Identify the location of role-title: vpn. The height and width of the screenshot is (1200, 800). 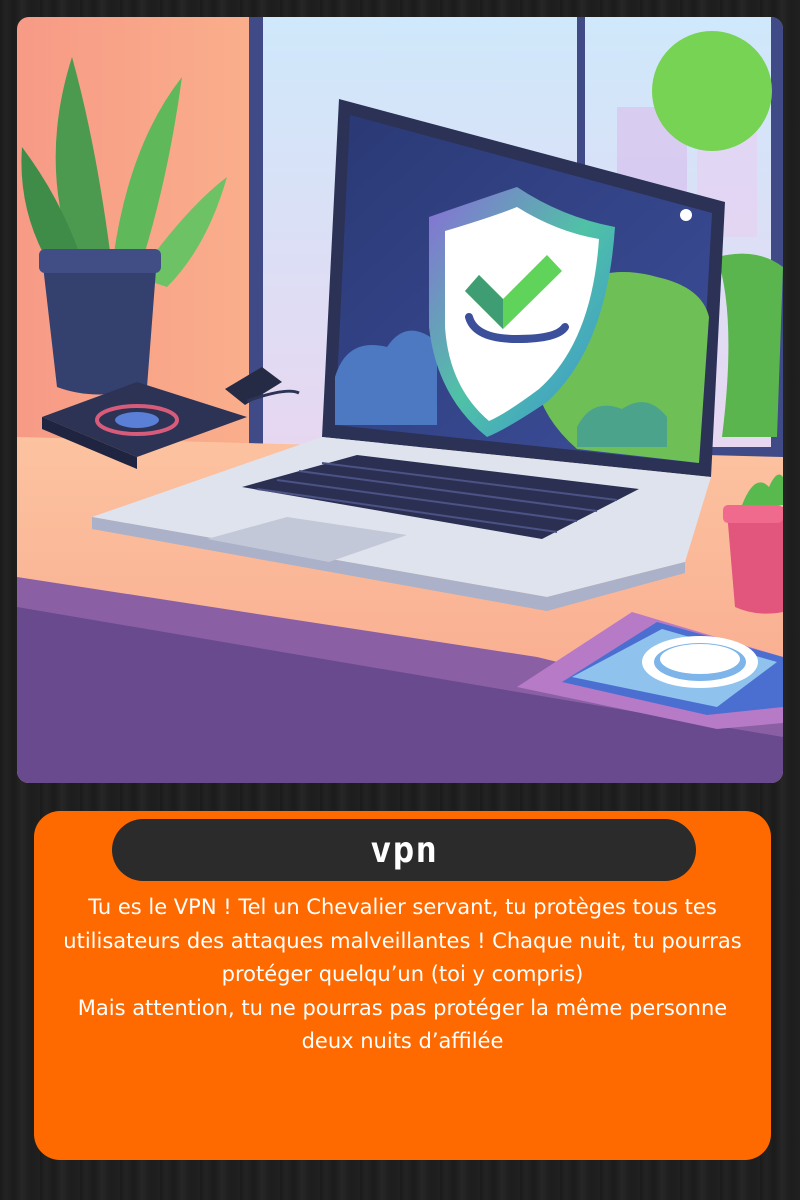
(404, 850).